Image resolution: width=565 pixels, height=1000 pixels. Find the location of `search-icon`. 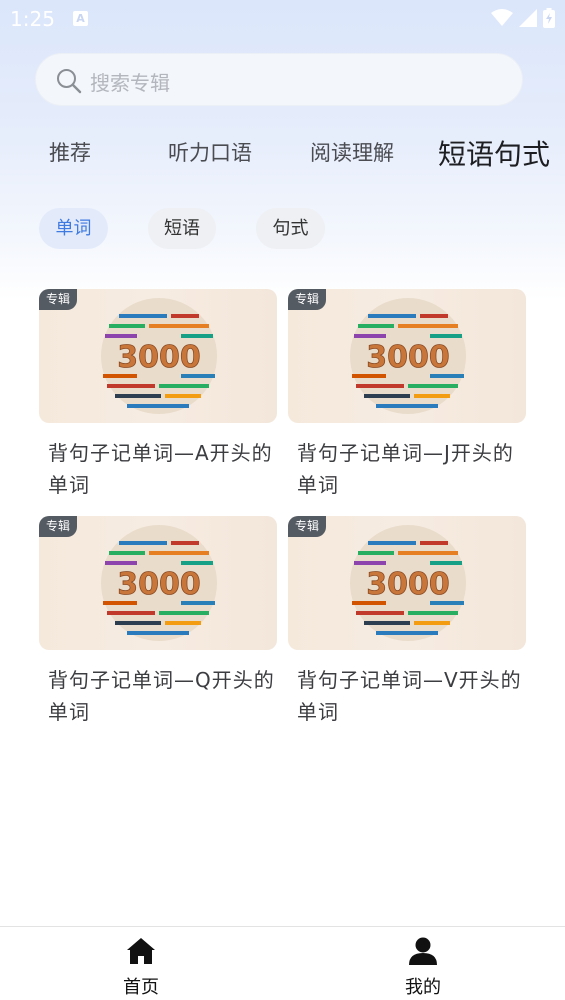

search-icon is located at coordinates (69, 81).